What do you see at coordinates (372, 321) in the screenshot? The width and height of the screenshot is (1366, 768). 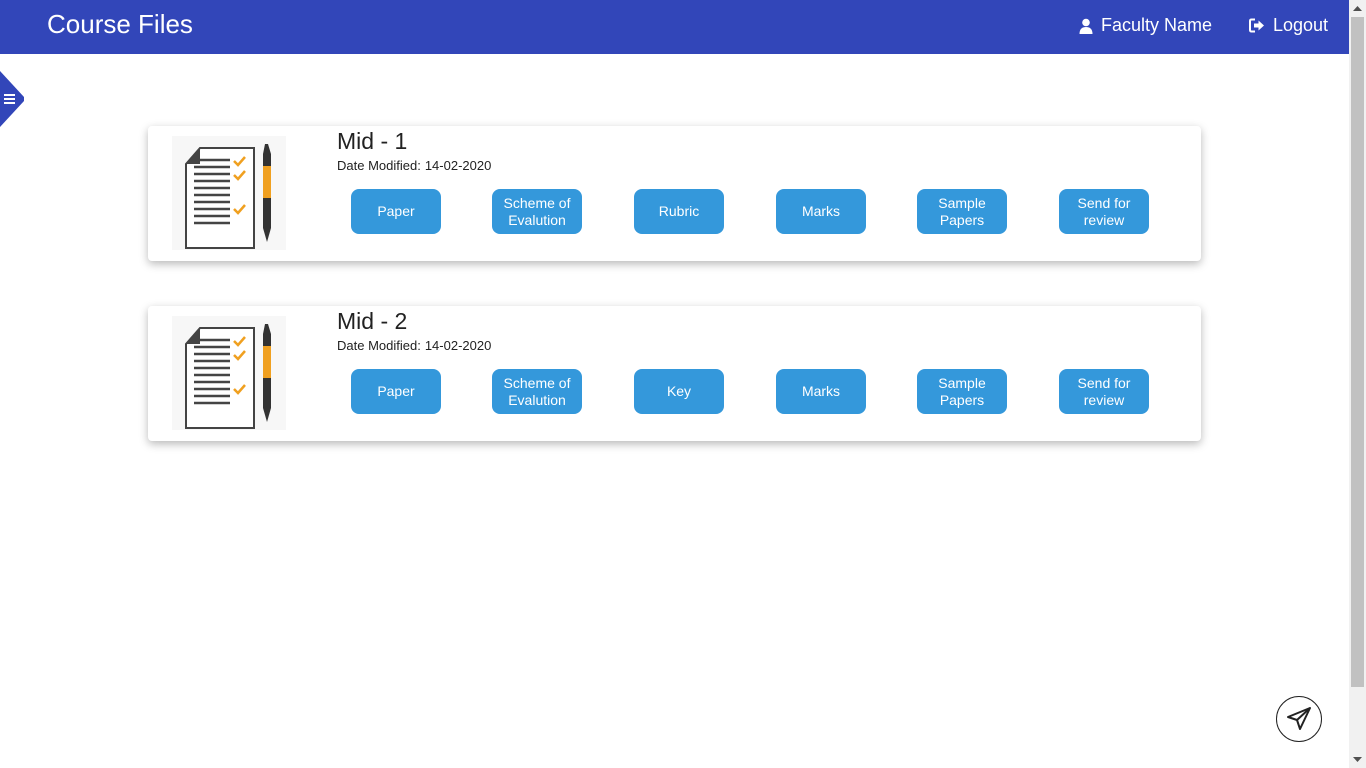 I see `exam-title: Mid - 2` at bounding box center [372, 321].